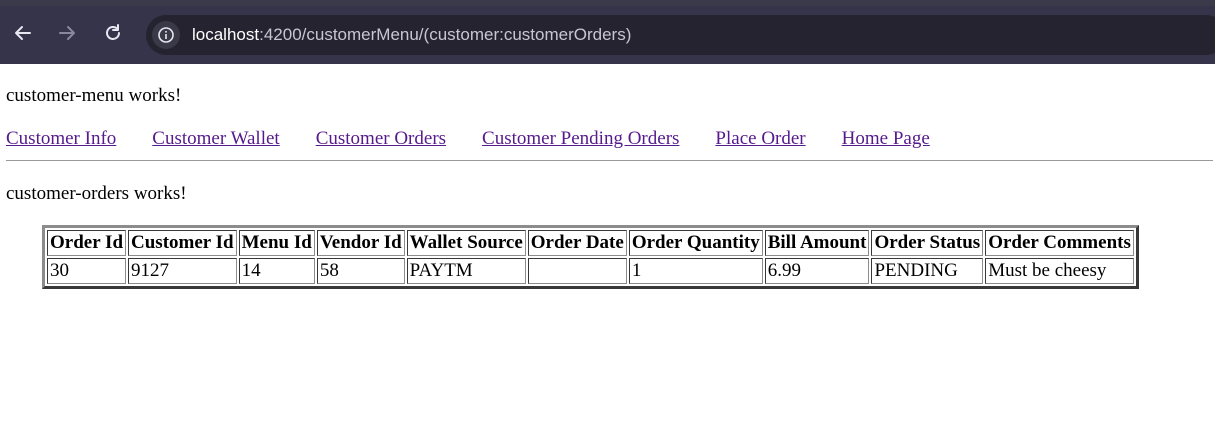  What do you see at coordinates (381, 138) in the screenshot?
I see `nav-link-customer-orders: Customer Orders` at bounding box center [381, 138].